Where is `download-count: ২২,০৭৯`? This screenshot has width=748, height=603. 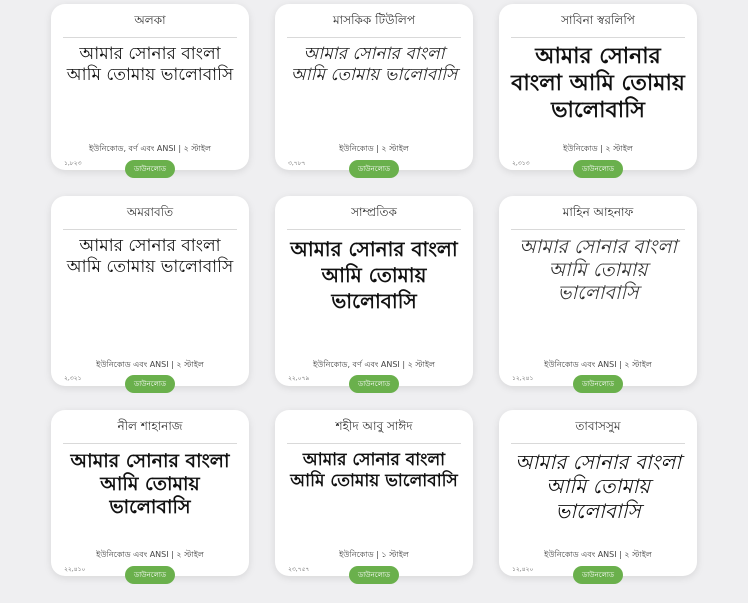 download-count: ২২,০৭৯ is located at coordinates (299, 378).